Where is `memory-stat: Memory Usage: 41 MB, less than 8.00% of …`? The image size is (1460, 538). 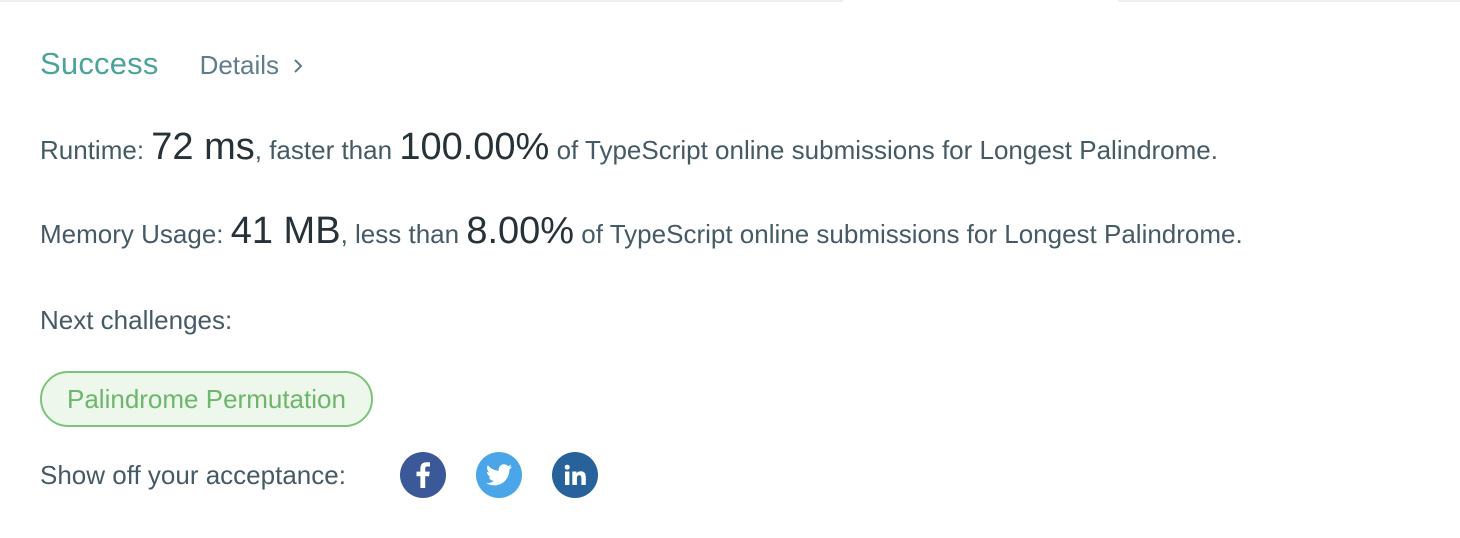
memory-stat: Memory Usage: 41 MB, less than 8.00% of … is located at coordinates (641, 231).